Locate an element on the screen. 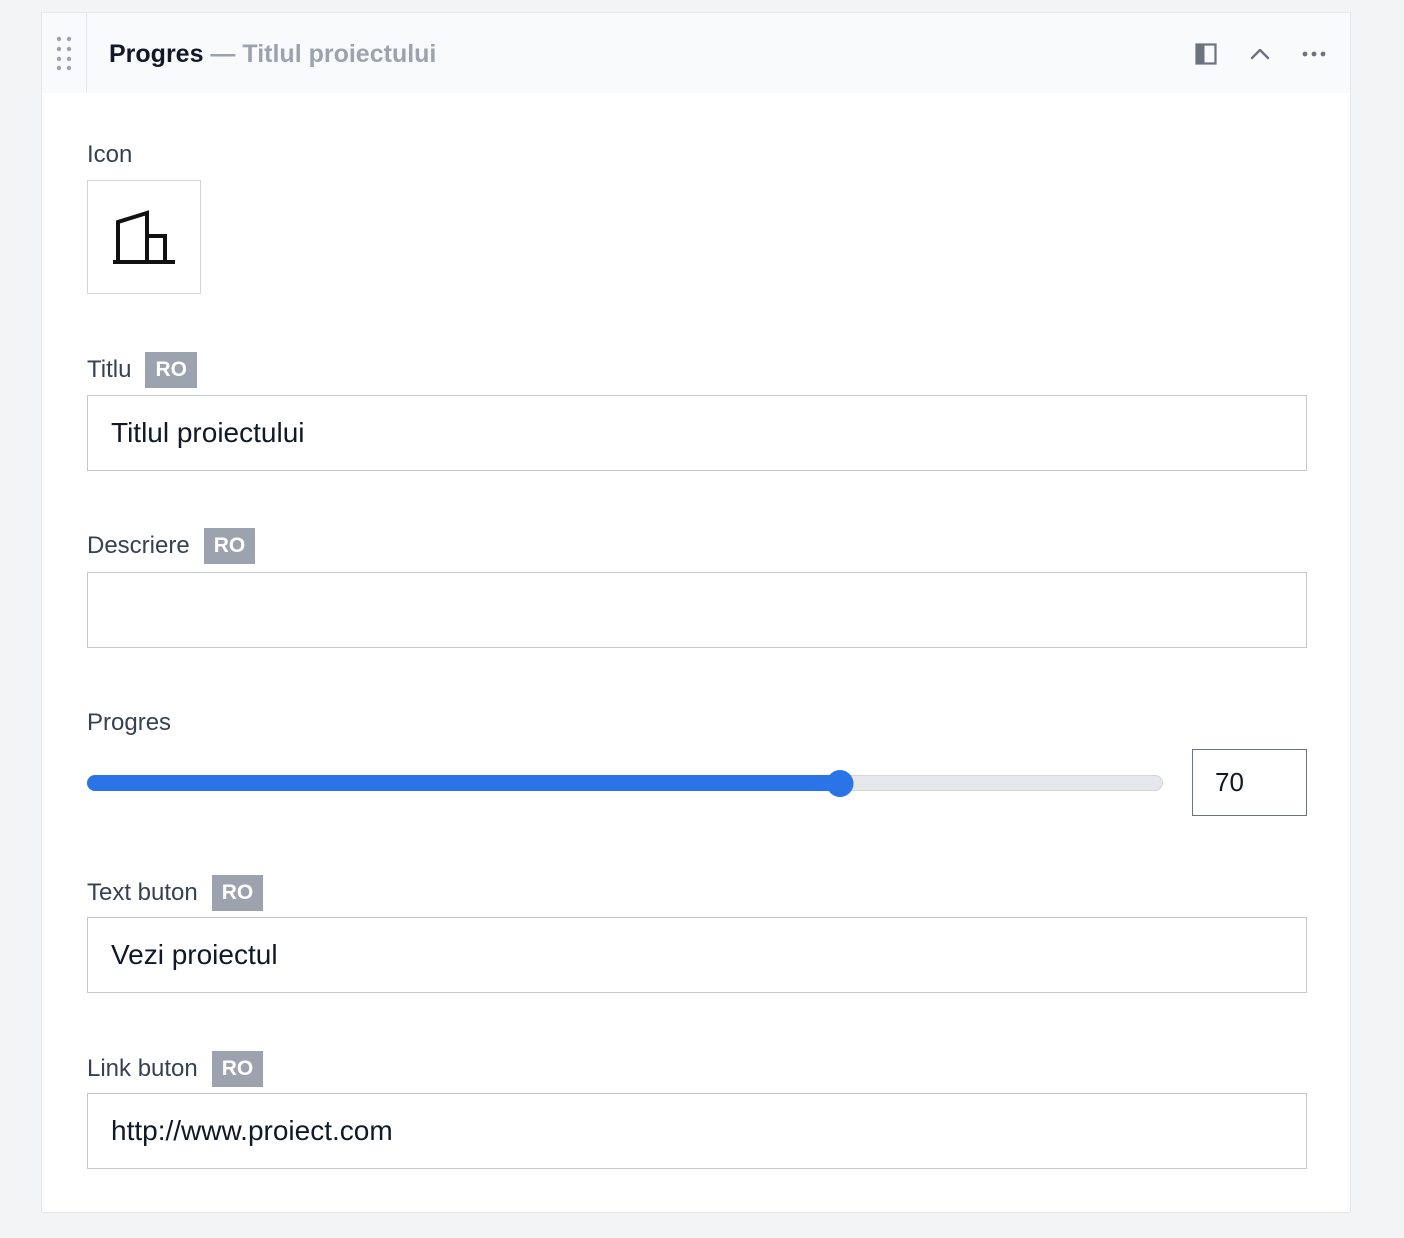 This screenshot has width=1404, height=1238. building-icon is located at coordinates (144, 237).